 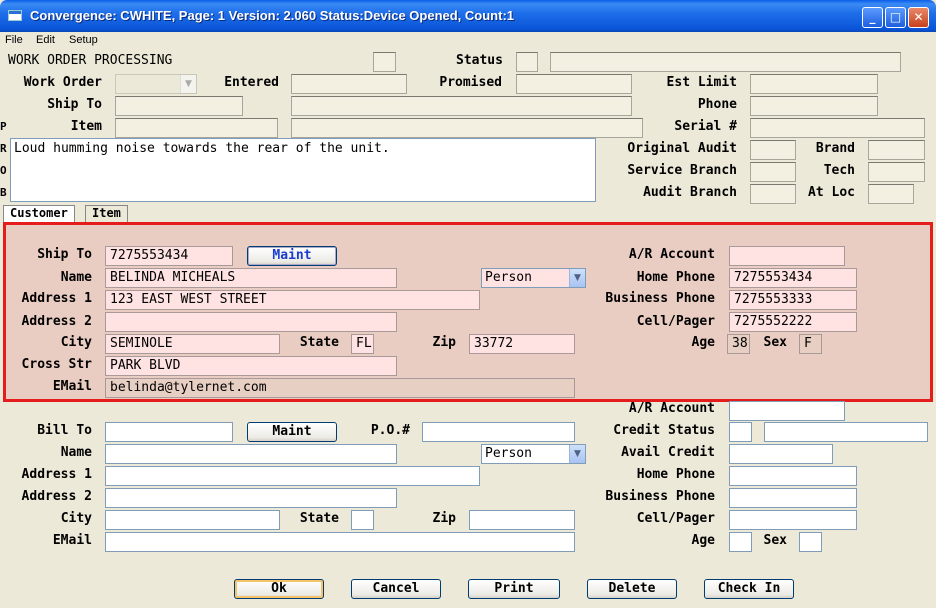 What do you see at coordinates (918, 17) in the screenshot?
I see `close-icon: ✕` at bounding box center [918, 17].